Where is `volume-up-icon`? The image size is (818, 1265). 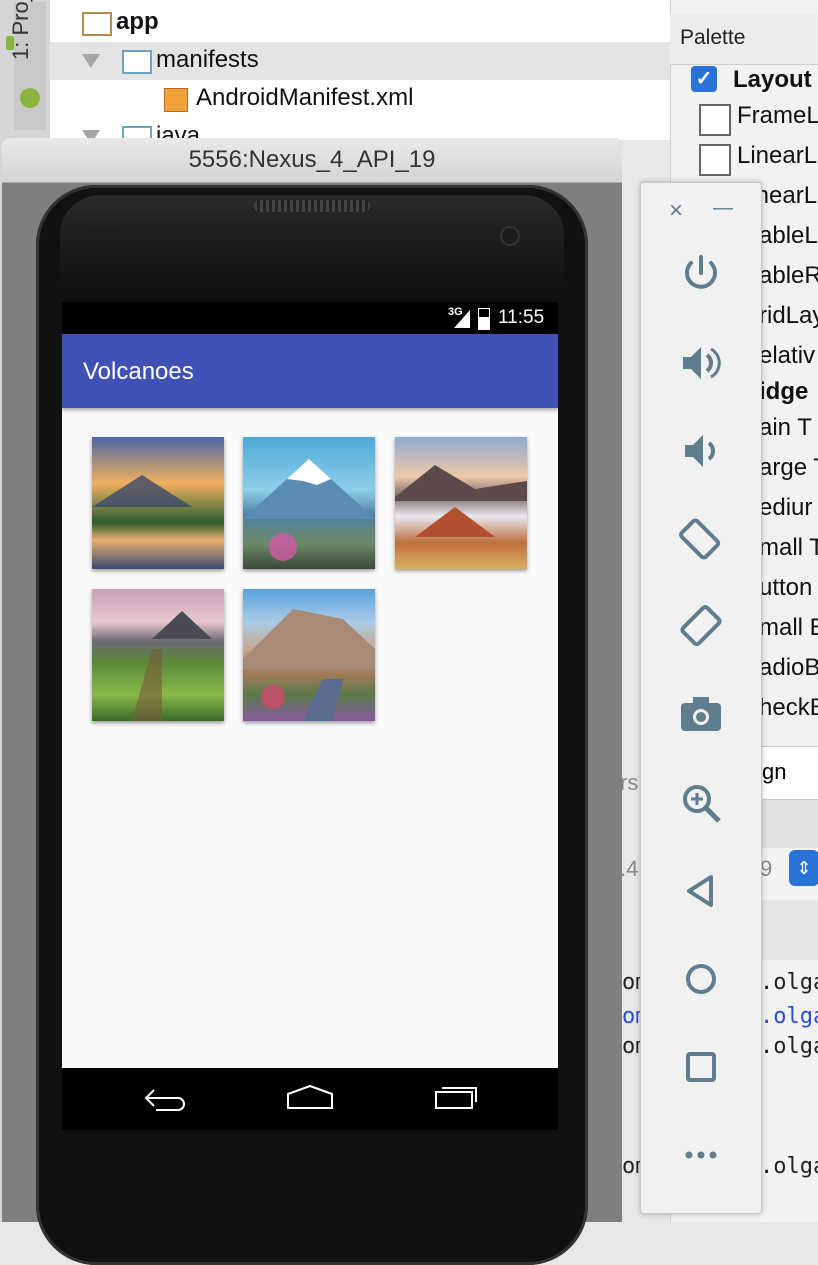
volume-up-icon is located at coordinates (701, 363).